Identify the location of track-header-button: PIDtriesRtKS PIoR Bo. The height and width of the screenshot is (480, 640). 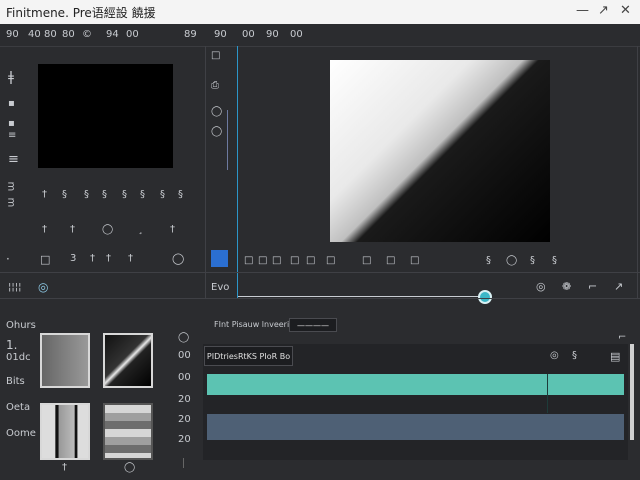
(248, 356).